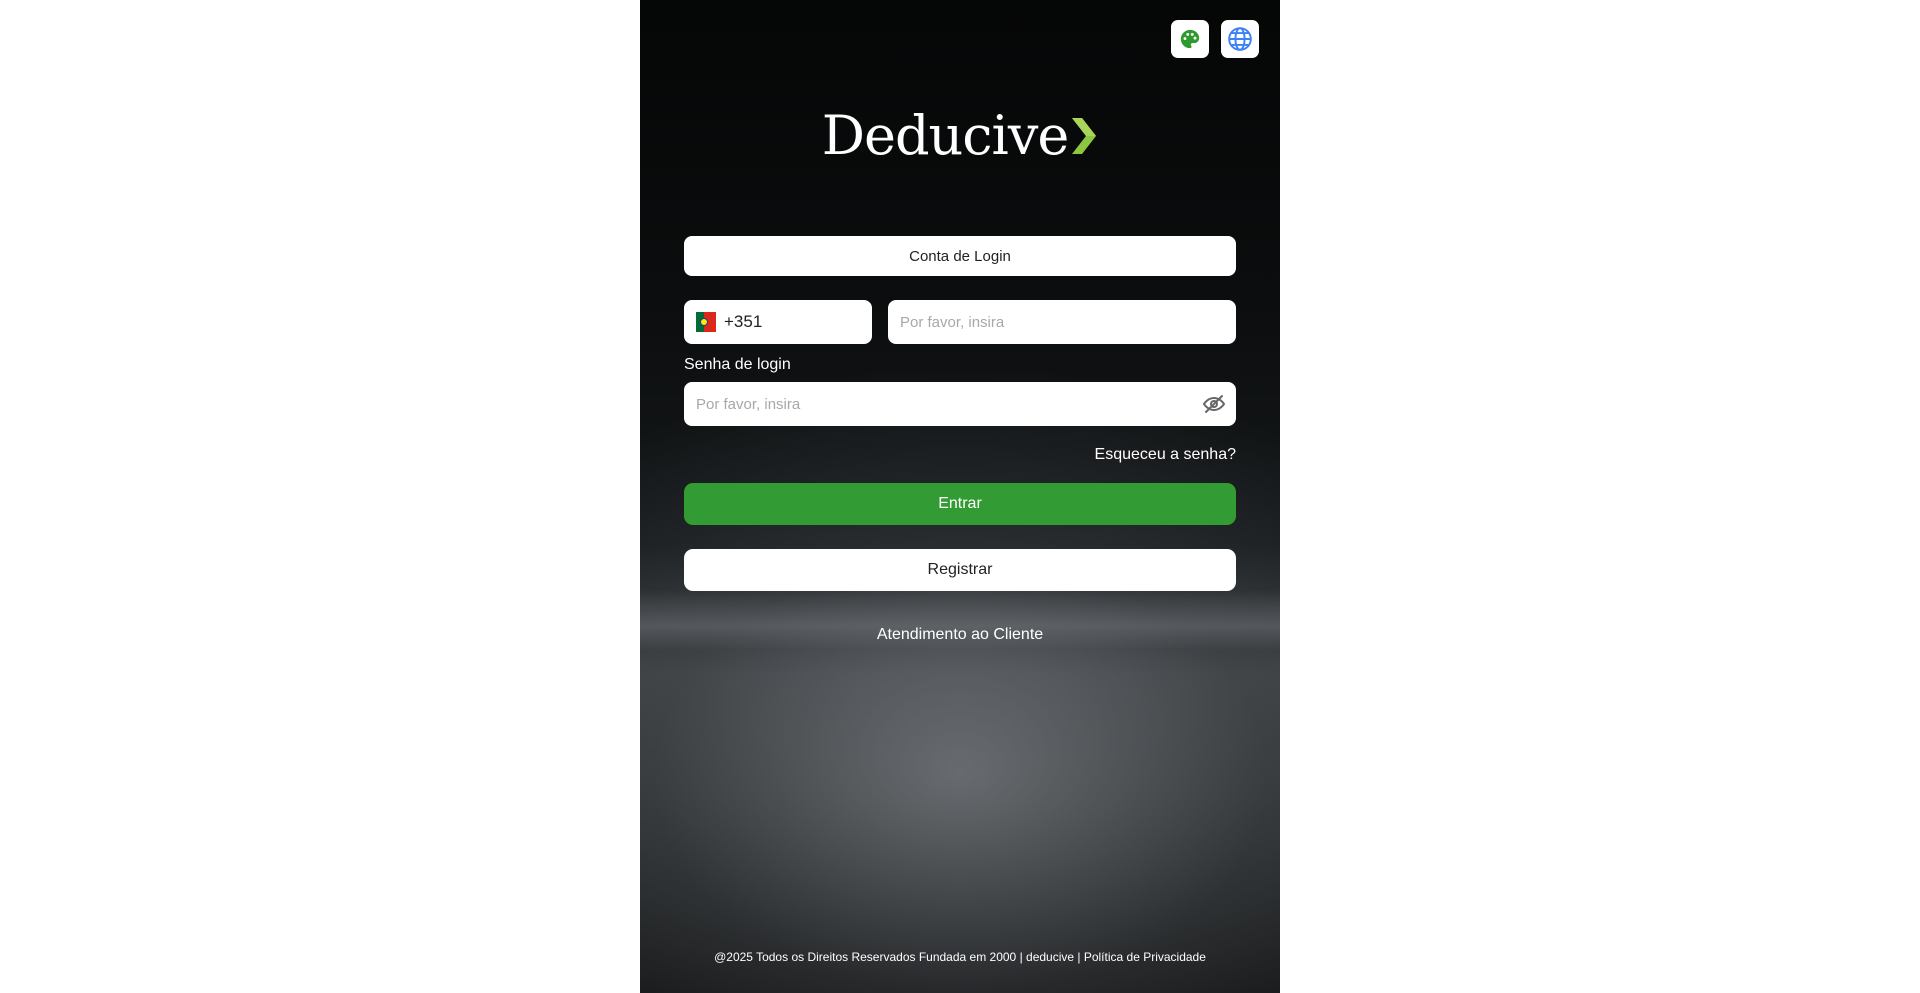  Describe the element at coordinates (1214, 404) in the screenshot. I see `eye-slash-icon` at that location.